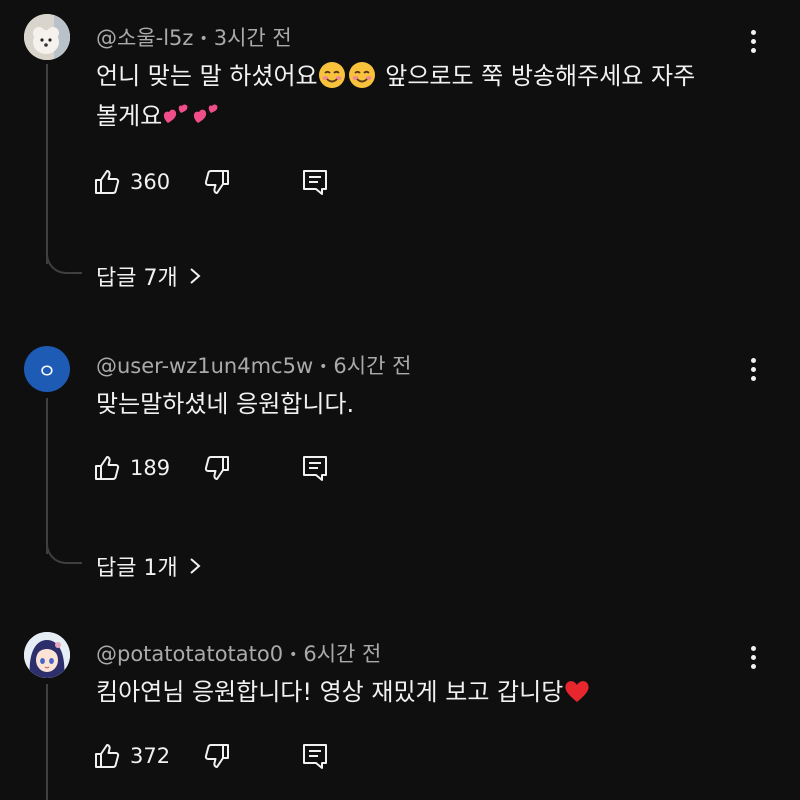 This screenshot has height=800, width=800. I want to click on like-button: 189, so click(131, 468).